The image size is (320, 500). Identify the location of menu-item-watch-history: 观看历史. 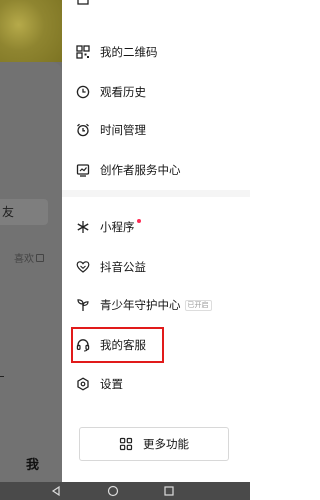
(111, 92).